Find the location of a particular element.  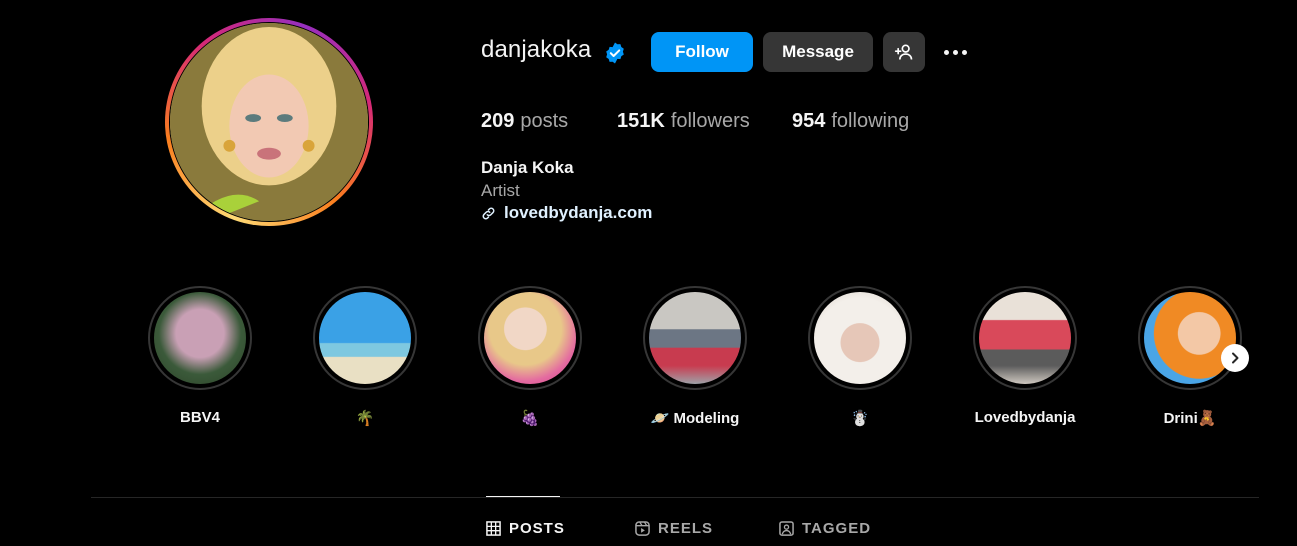

verified-badge-icon is located at coordinates (615, 53).